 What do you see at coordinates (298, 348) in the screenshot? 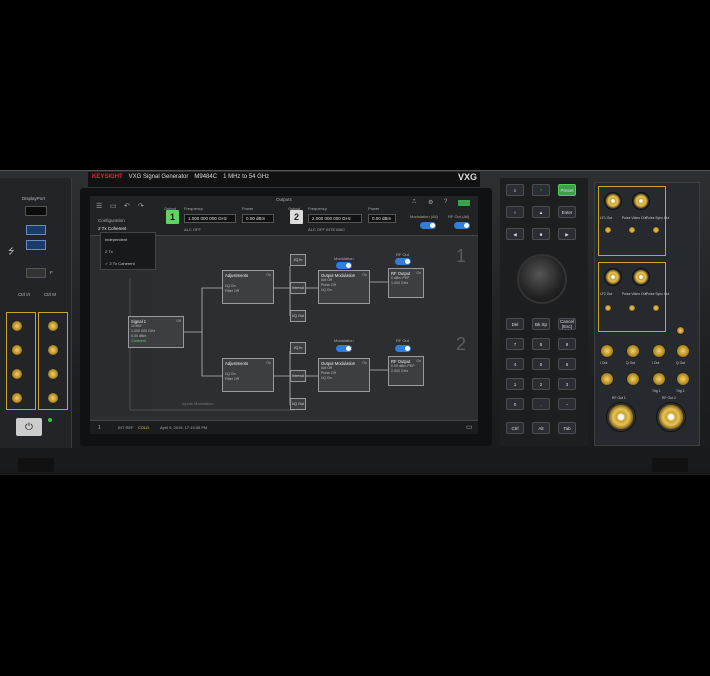
I see `ch2-iq-in: I/Q In` at bounding box center [298, 348].